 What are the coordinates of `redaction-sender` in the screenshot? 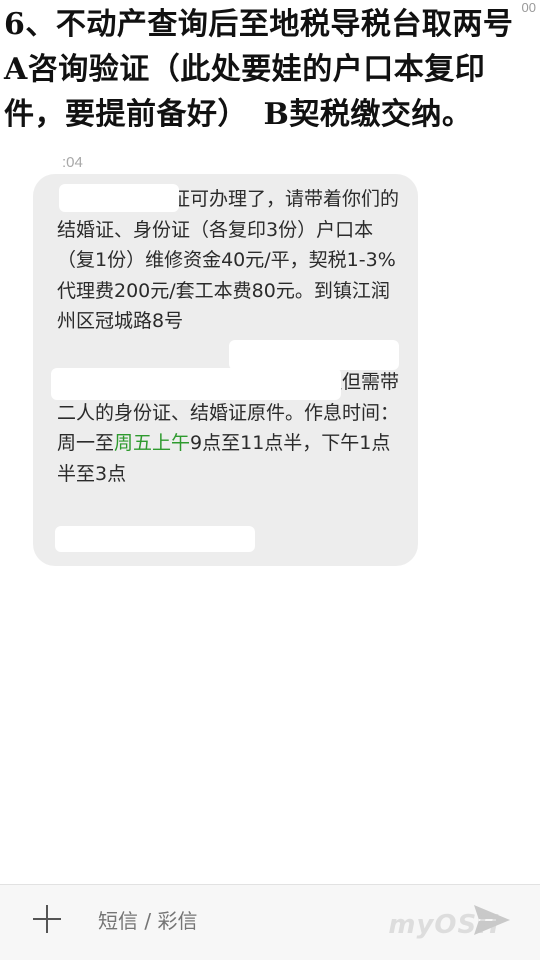 It's located at (119, 198).